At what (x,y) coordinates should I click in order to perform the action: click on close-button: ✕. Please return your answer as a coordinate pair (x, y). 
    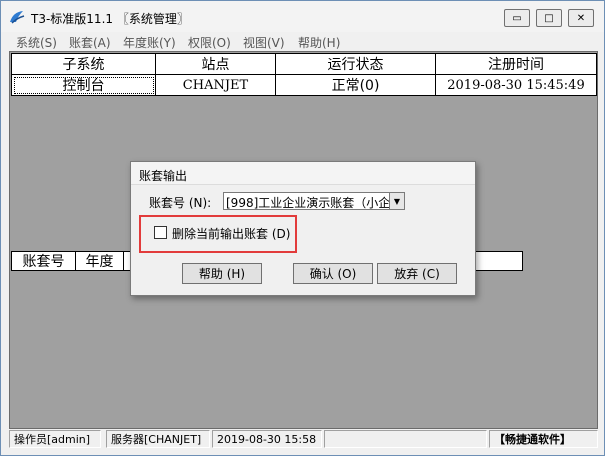
    Looking at the image, I should click on (581, 18).